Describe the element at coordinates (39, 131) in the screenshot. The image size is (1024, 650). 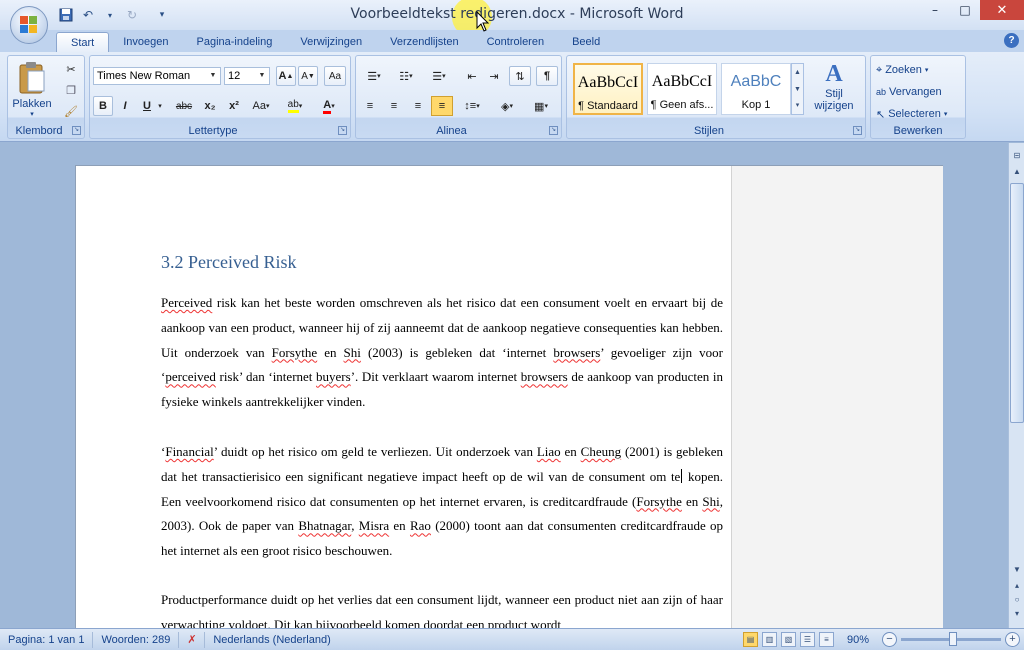
I see `clipboard-group-label: Klembord` at that location.